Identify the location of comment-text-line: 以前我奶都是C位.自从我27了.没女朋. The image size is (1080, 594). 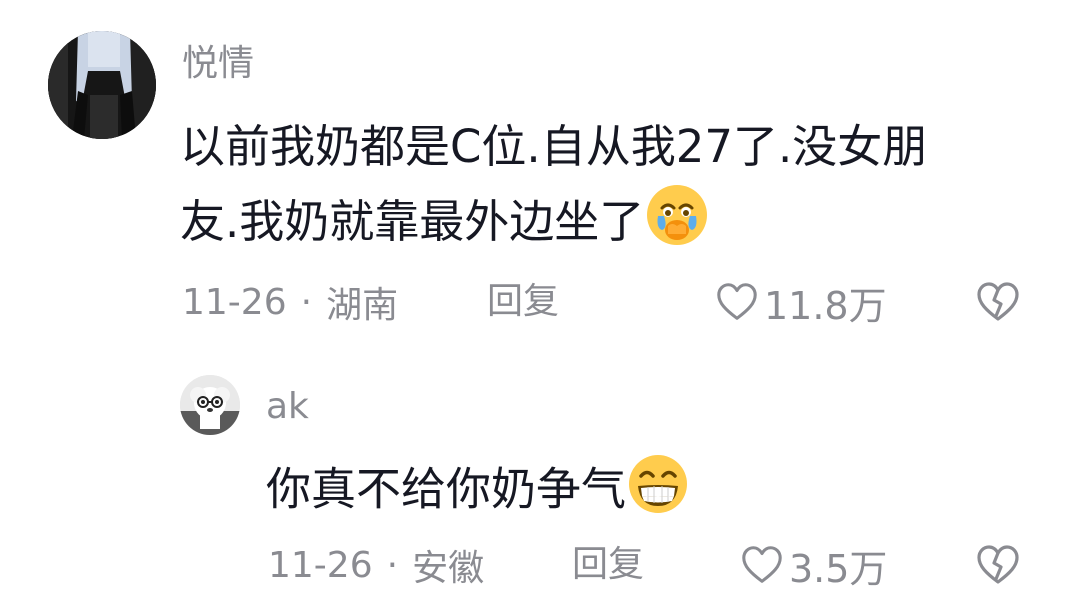
(554, 146).